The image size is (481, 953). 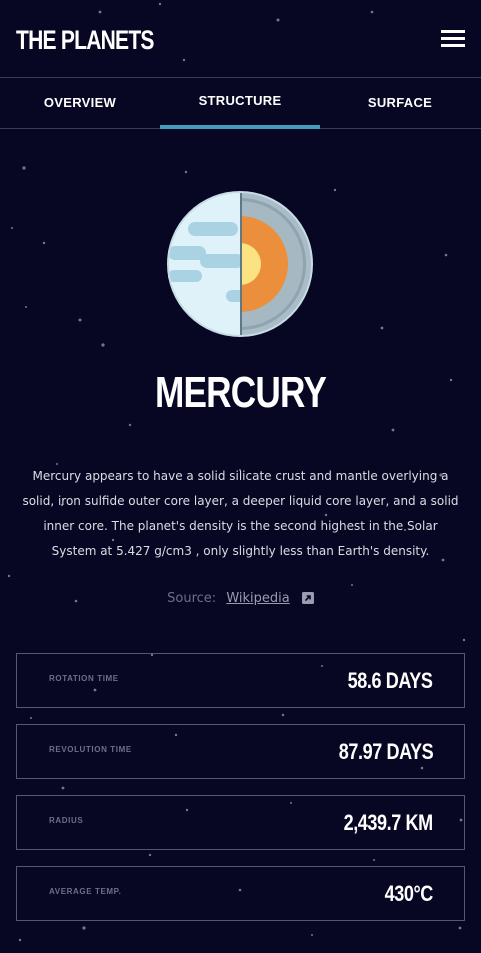 I want to click on tab-label: SURFACE, so click(x=400, y=102).